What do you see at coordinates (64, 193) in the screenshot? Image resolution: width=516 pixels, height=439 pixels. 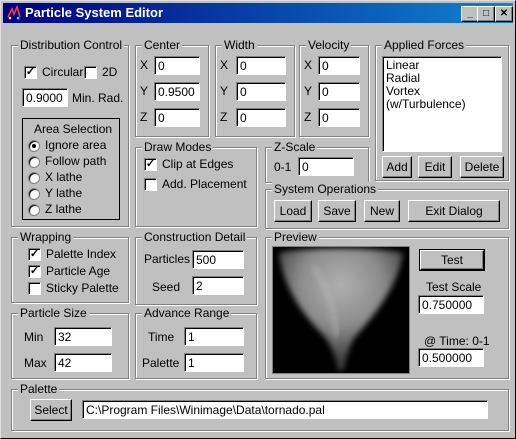 I see `y-lathe-label: Y lathe` at bounding box center [64, 193].